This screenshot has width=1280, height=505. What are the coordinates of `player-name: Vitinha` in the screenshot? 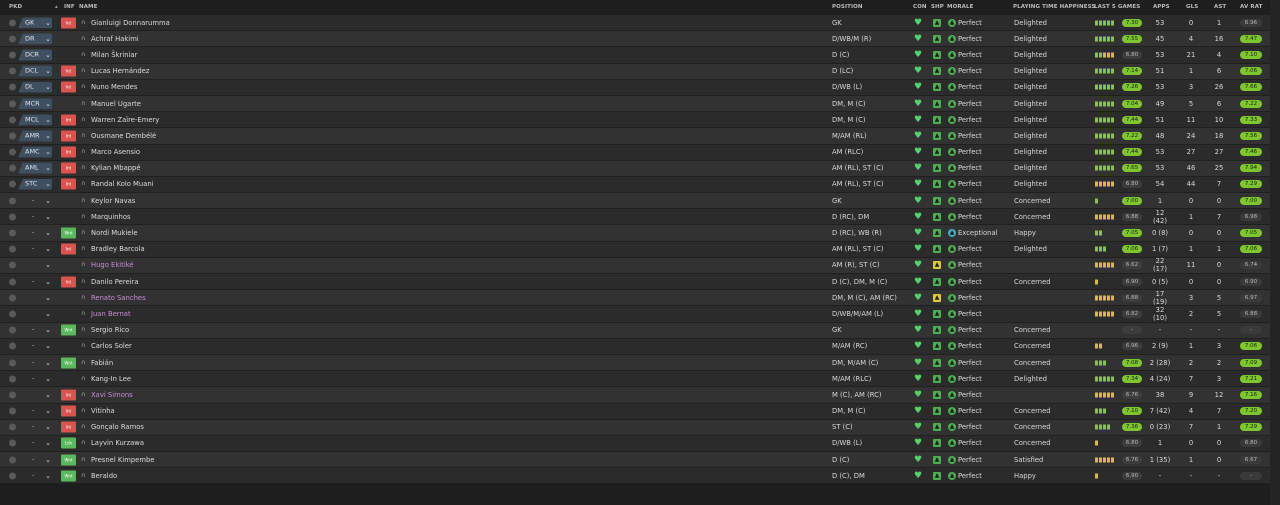 It's located at (103, 411).